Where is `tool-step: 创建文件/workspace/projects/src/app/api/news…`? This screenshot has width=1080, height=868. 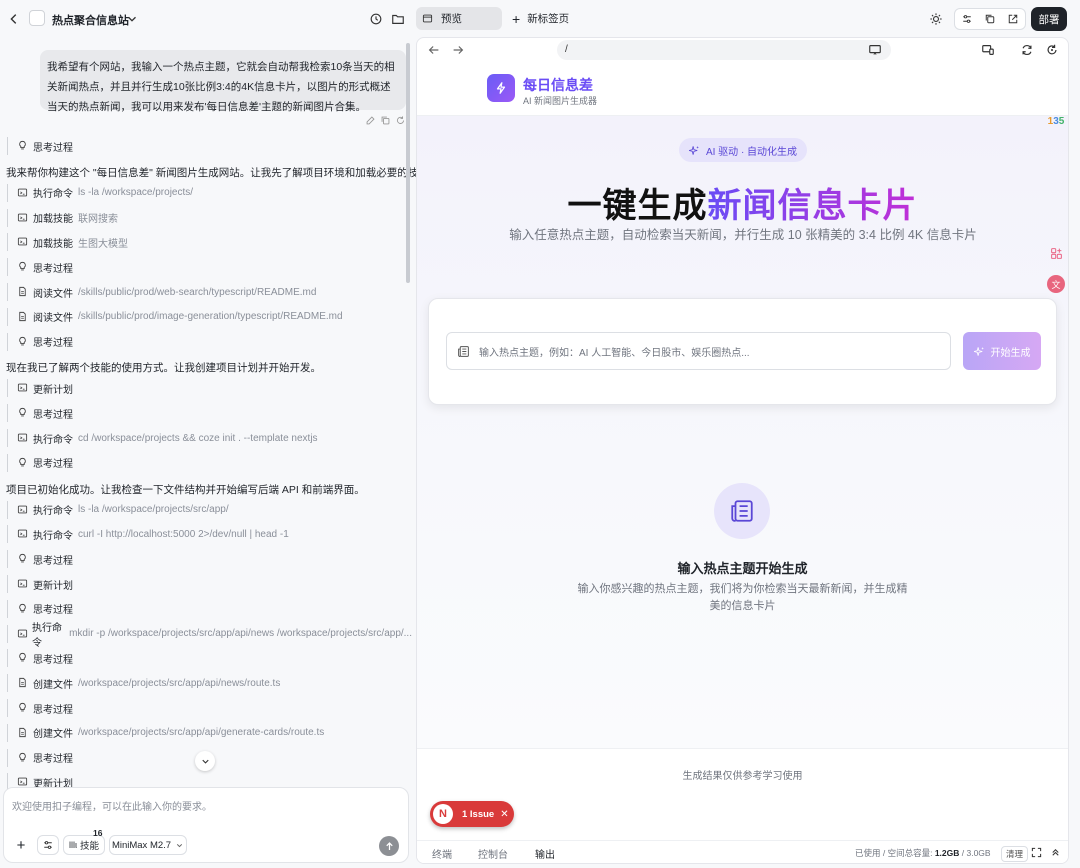
tool-step: 创建文件/workspace/projects/src/app/api/news… is located at coordinates (143, 683).